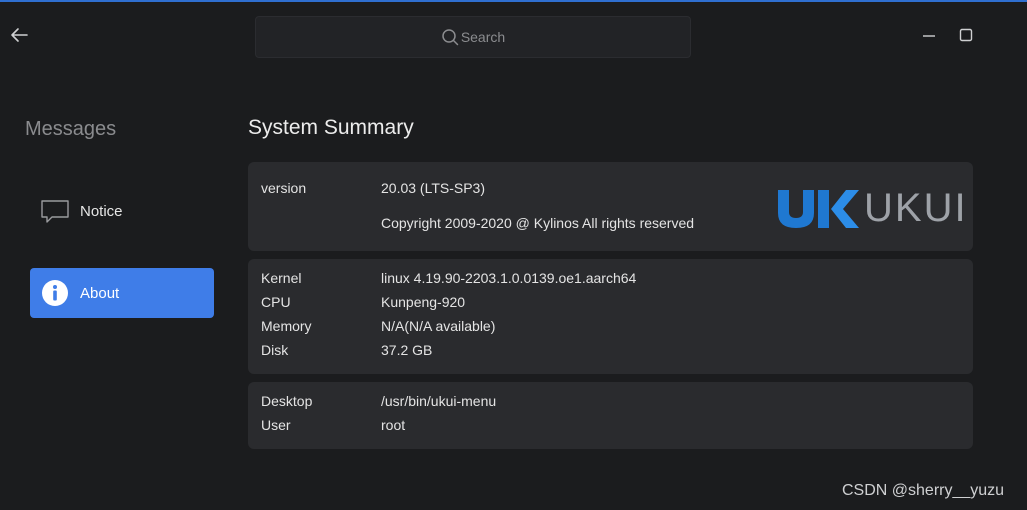  I want to click on info-value: root, so click(393, 425).